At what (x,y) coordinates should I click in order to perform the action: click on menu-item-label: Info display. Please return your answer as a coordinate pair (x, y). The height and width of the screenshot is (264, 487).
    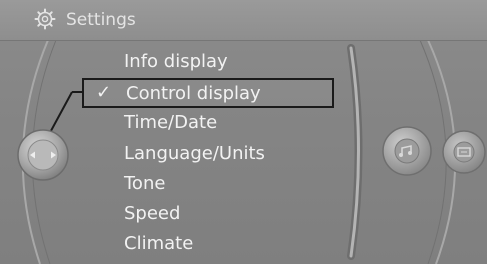
    Looking at the image, I should click on (176, 61).